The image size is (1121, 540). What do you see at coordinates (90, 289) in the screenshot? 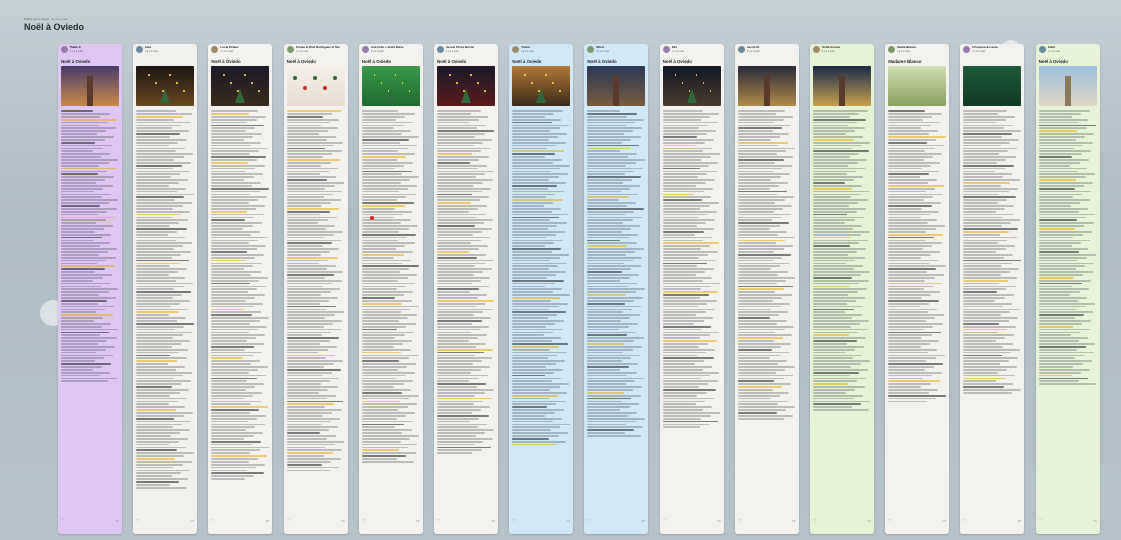
I see `column-1: Pablo F. Il y a 1 mois Noël à Oviedo ♡ ▭` at bounding box center [90, 289].